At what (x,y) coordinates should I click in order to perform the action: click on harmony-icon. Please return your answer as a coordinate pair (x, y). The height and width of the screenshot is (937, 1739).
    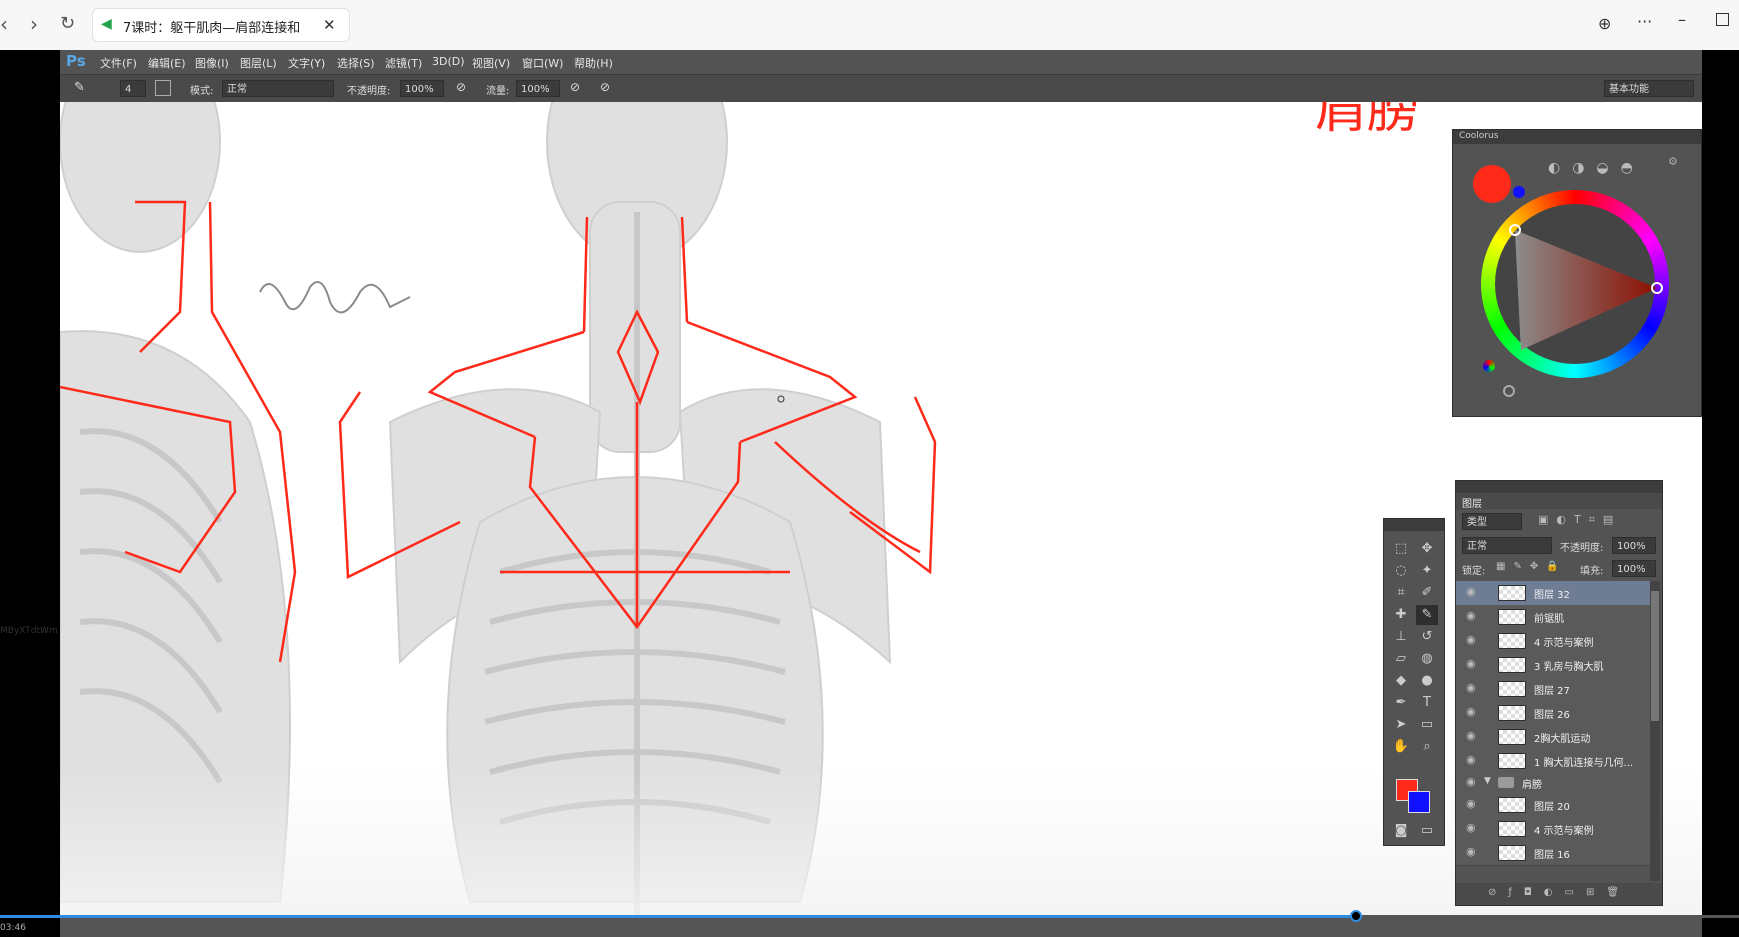
    Looking at the image, I should click on (1489, 366).